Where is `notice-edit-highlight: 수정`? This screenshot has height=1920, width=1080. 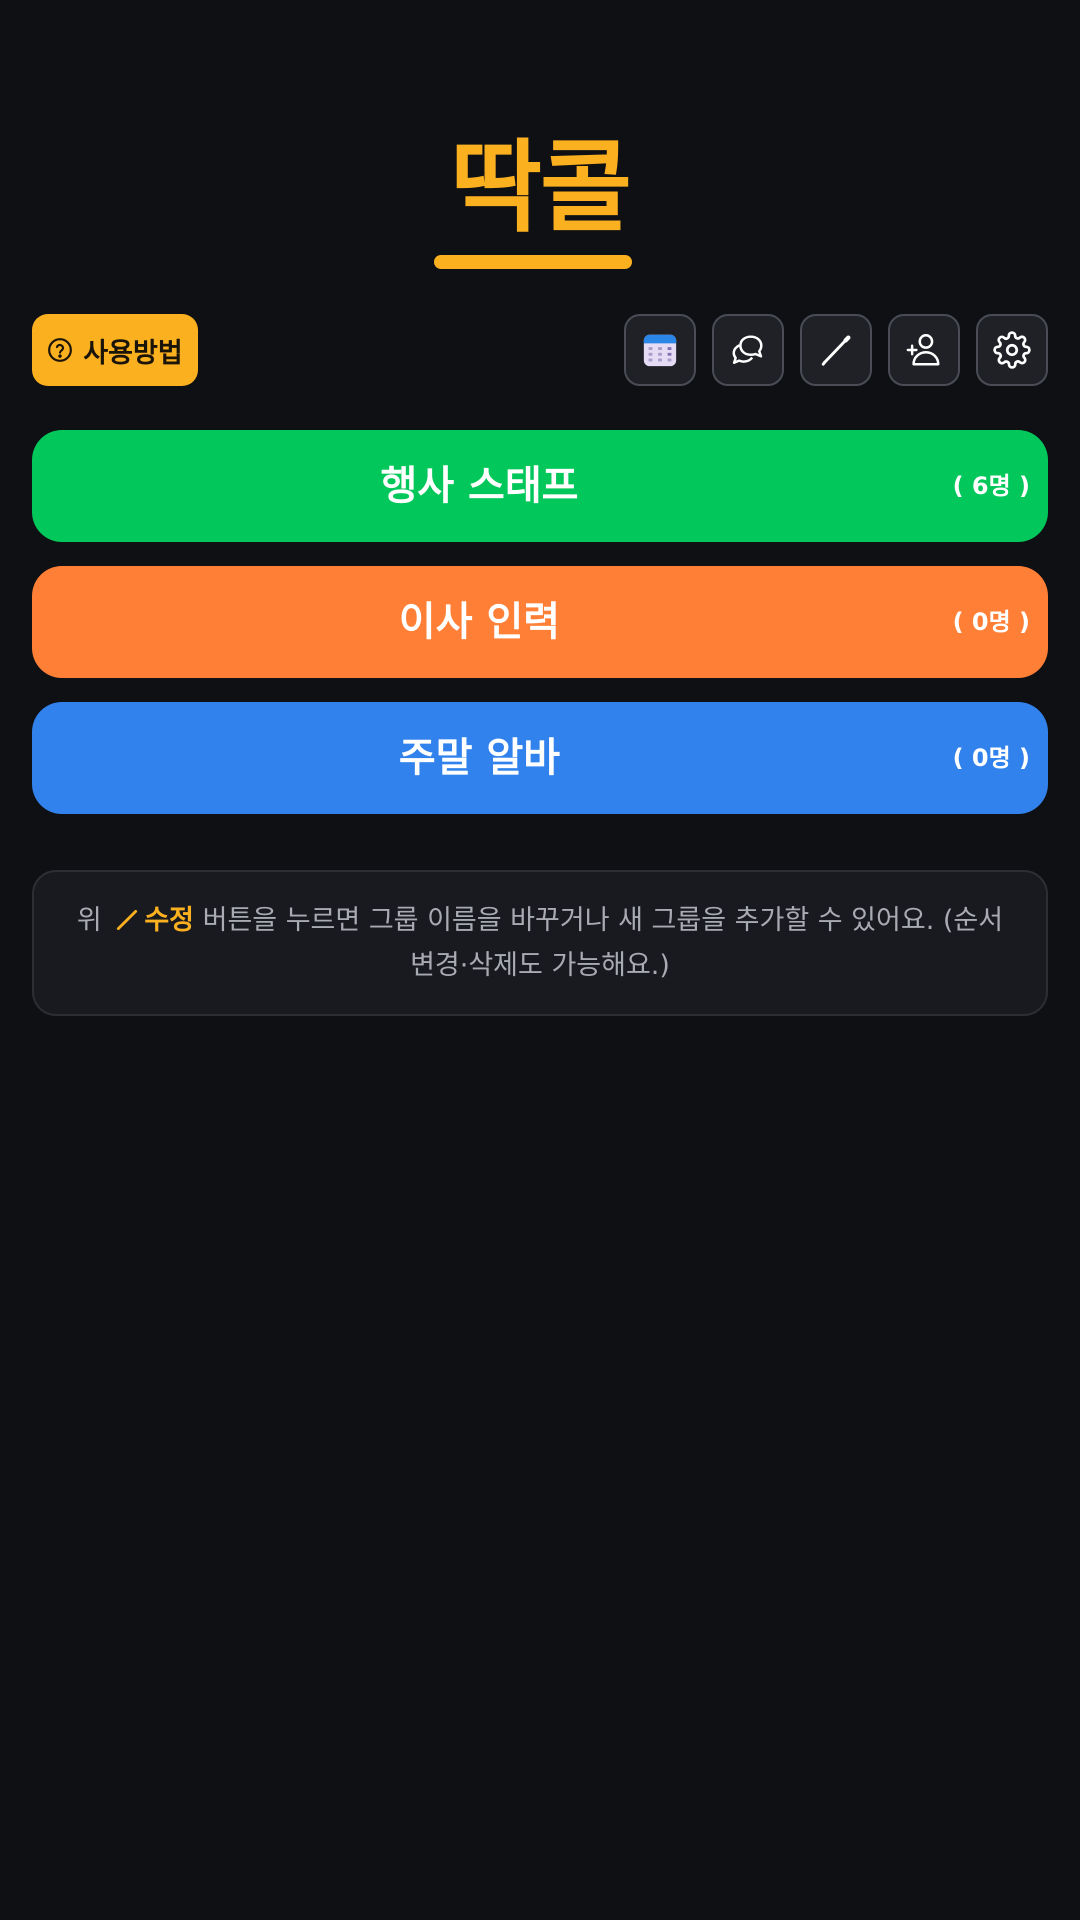
notice-edit-highlight: 수정 is located at coordinates (169, 920).